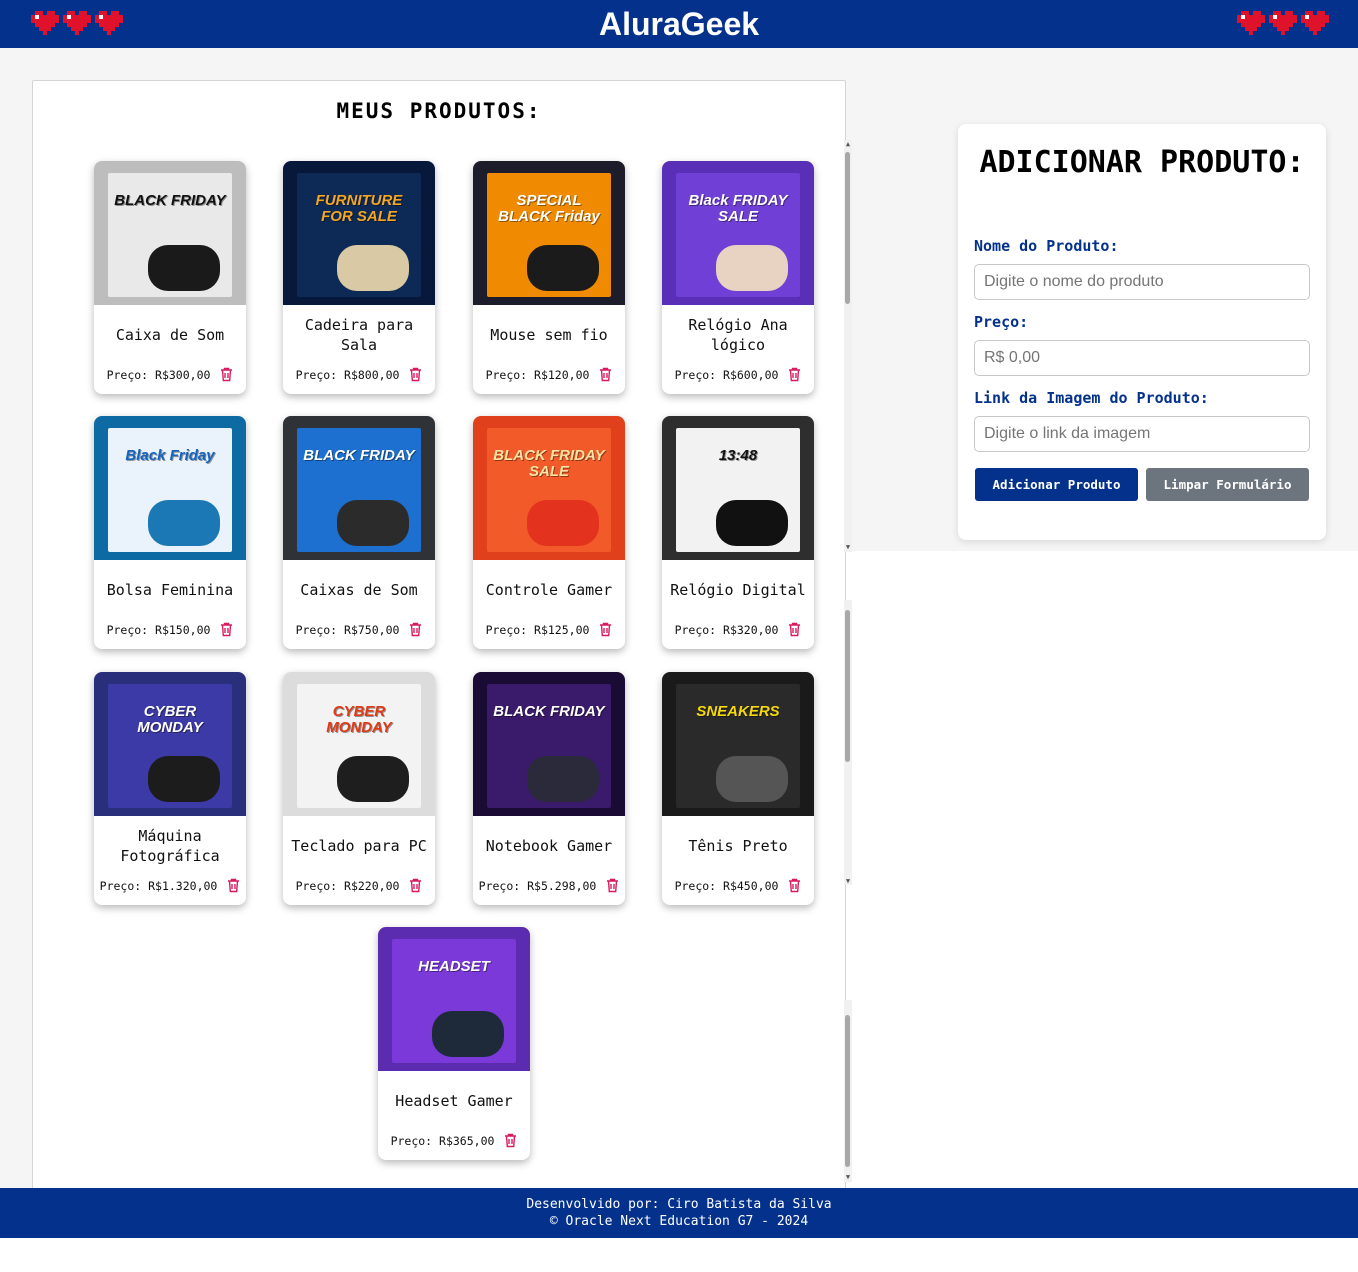 The height and width of the screenshot is (1272, 1358). Describe the element at coordinates (1091, 398) in the screenshot. I see `image-link-label: Link da Imagem do Produto:` at that location.